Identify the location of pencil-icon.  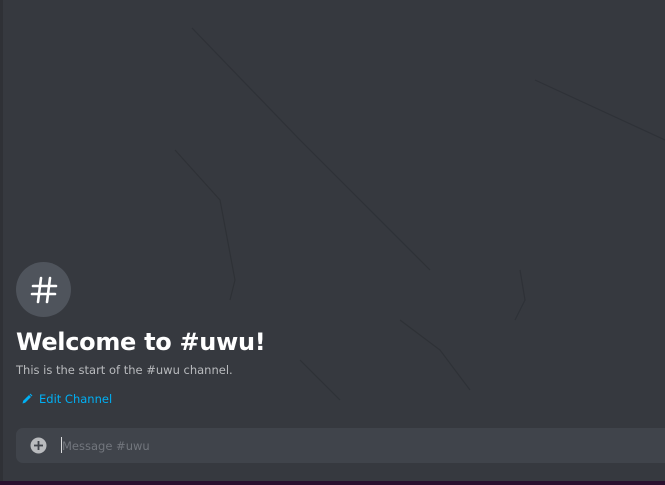
(27, 398).